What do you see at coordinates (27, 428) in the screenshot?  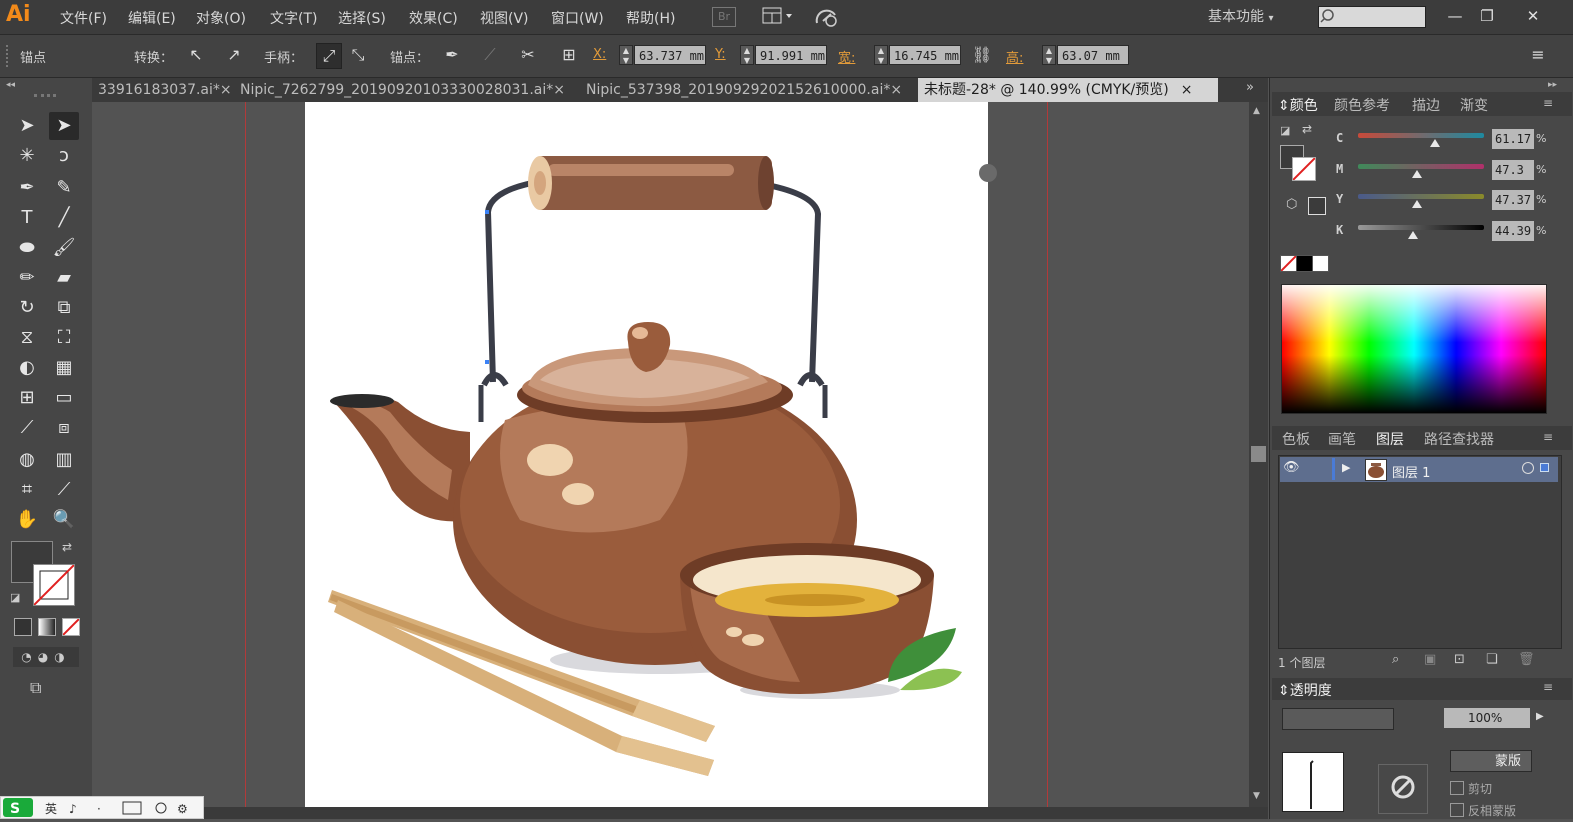 I see `eyedropper-tool-icon: ⟋` at bounding box center [27, 428].